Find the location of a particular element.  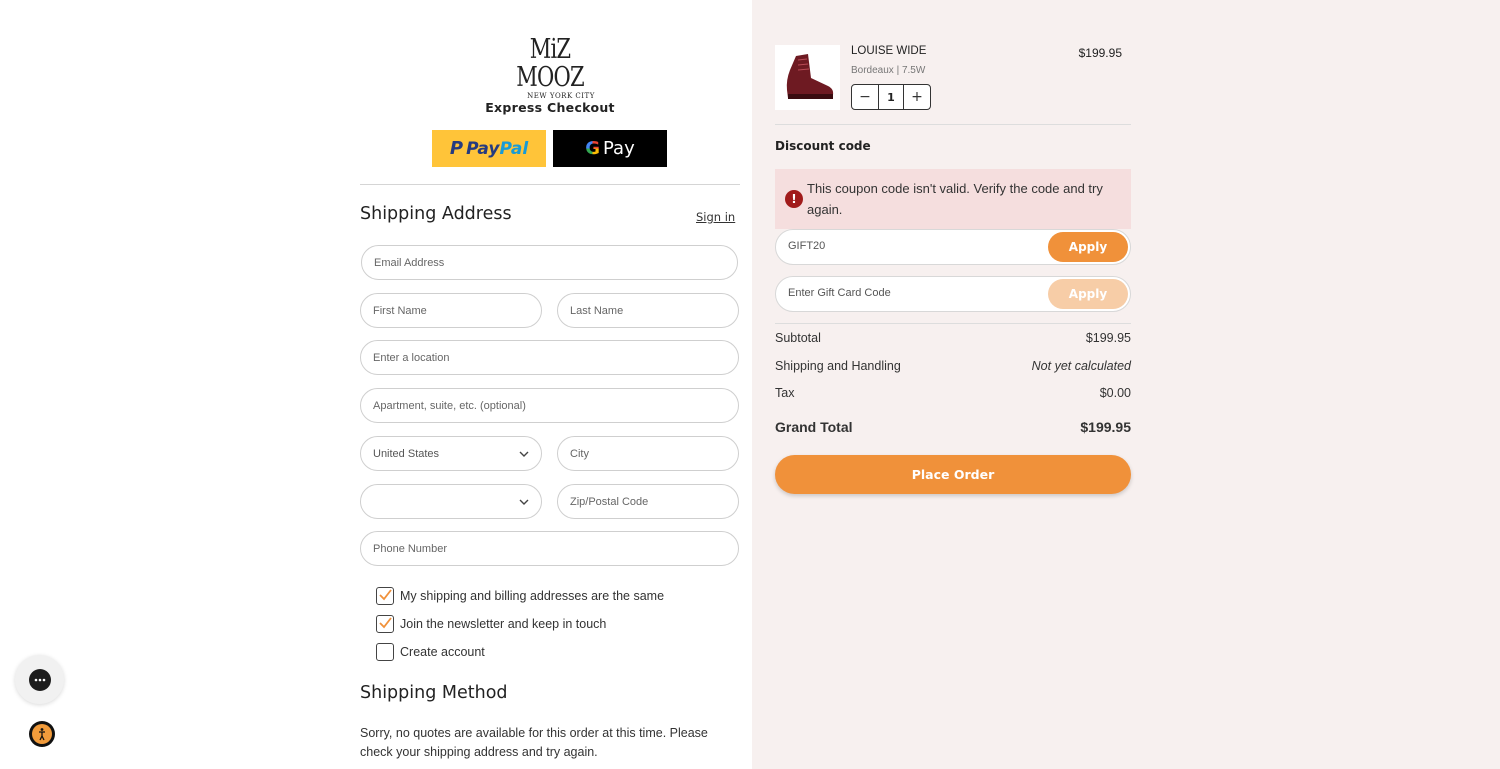

gift-card-field: Apply is located at coordinates (953, 294).